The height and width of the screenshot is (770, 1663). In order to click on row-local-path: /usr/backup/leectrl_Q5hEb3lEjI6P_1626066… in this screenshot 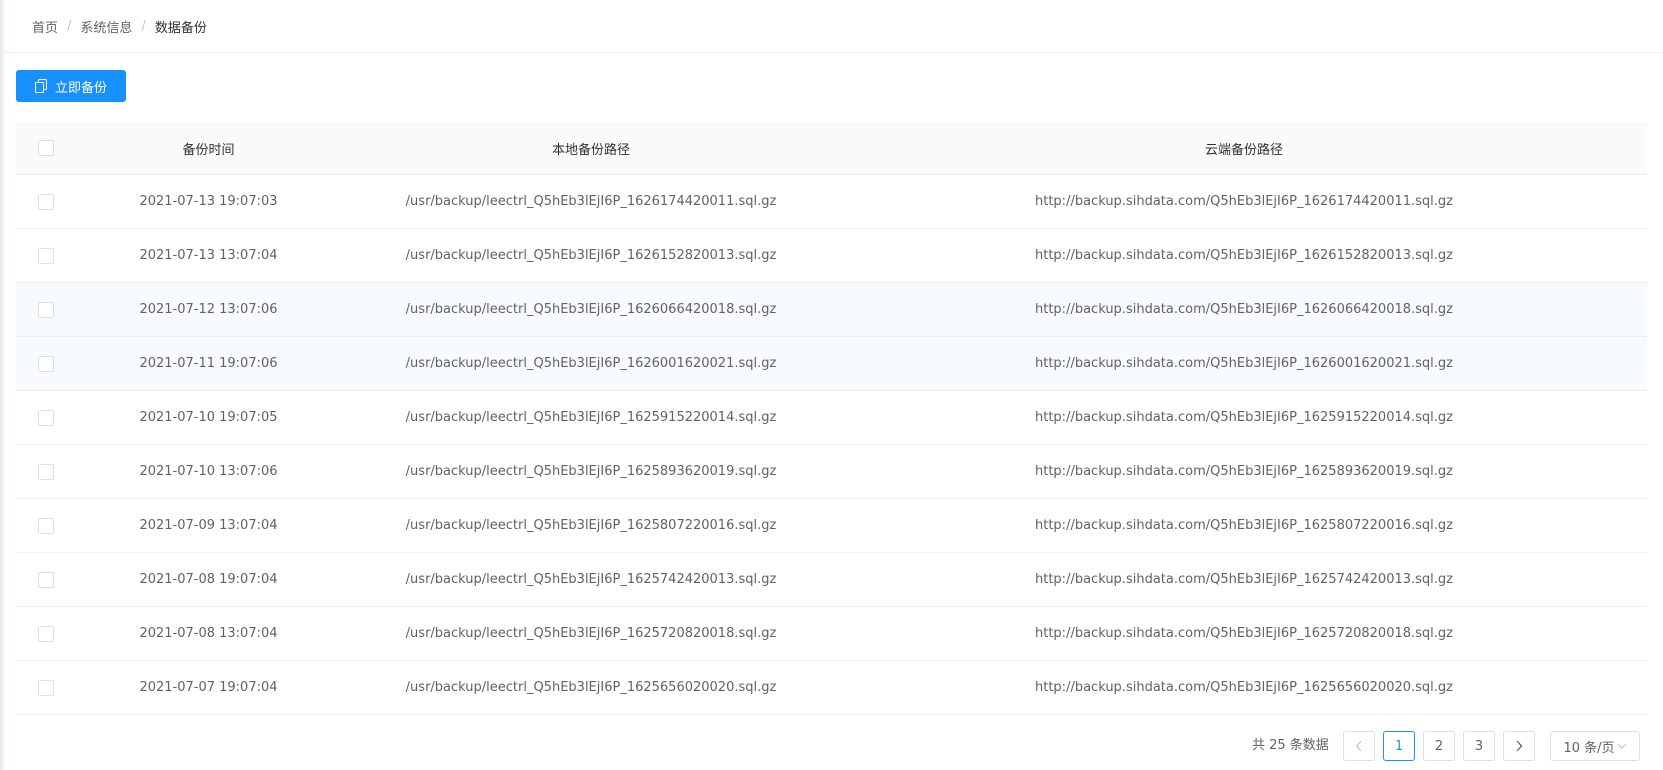, I will do `click(591, 309)`.